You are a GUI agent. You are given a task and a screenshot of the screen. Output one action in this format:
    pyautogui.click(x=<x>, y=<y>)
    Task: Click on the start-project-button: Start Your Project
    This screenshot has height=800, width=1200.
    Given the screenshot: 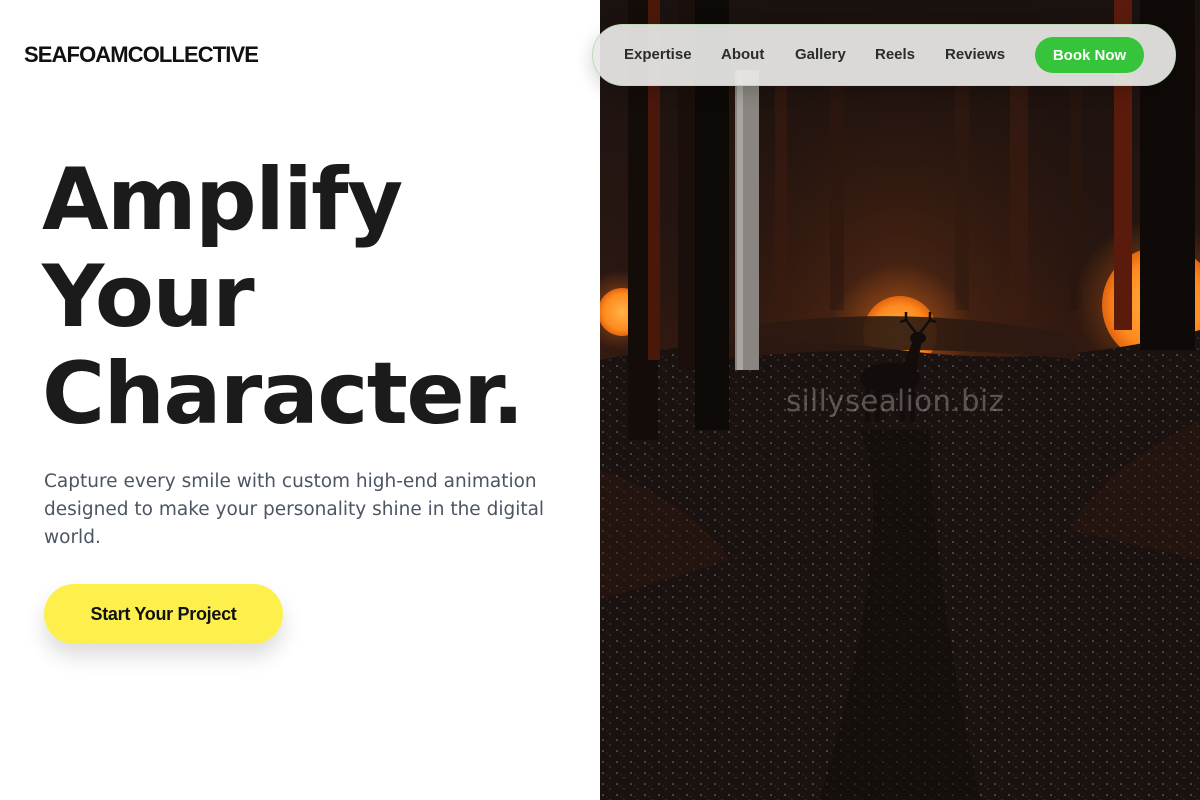 What is the action you would take?
    pyautogui.click(x=163, y=614)
    